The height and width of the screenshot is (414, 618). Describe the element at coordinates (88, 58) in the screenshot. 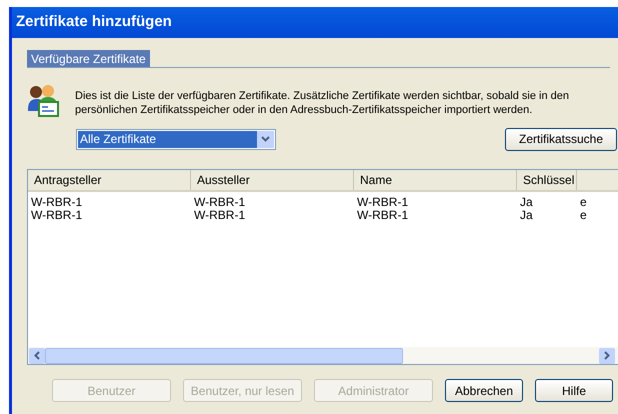

I see `tab: Verfügbare Zertifikate` at that location.